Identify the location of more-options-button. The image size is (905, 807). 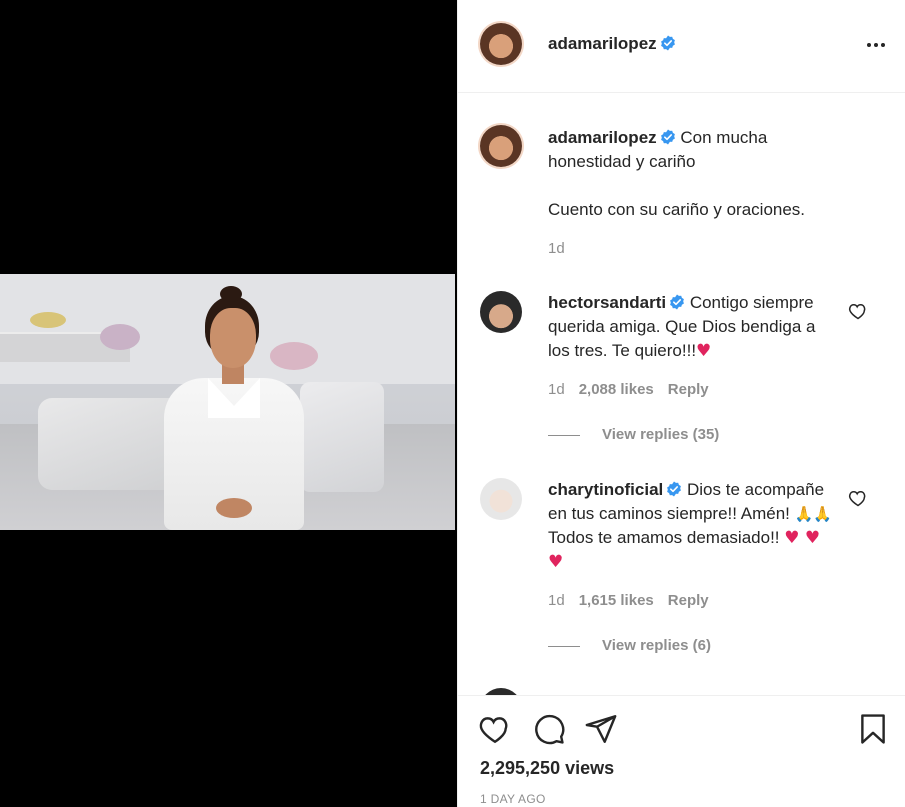
(876, 45).